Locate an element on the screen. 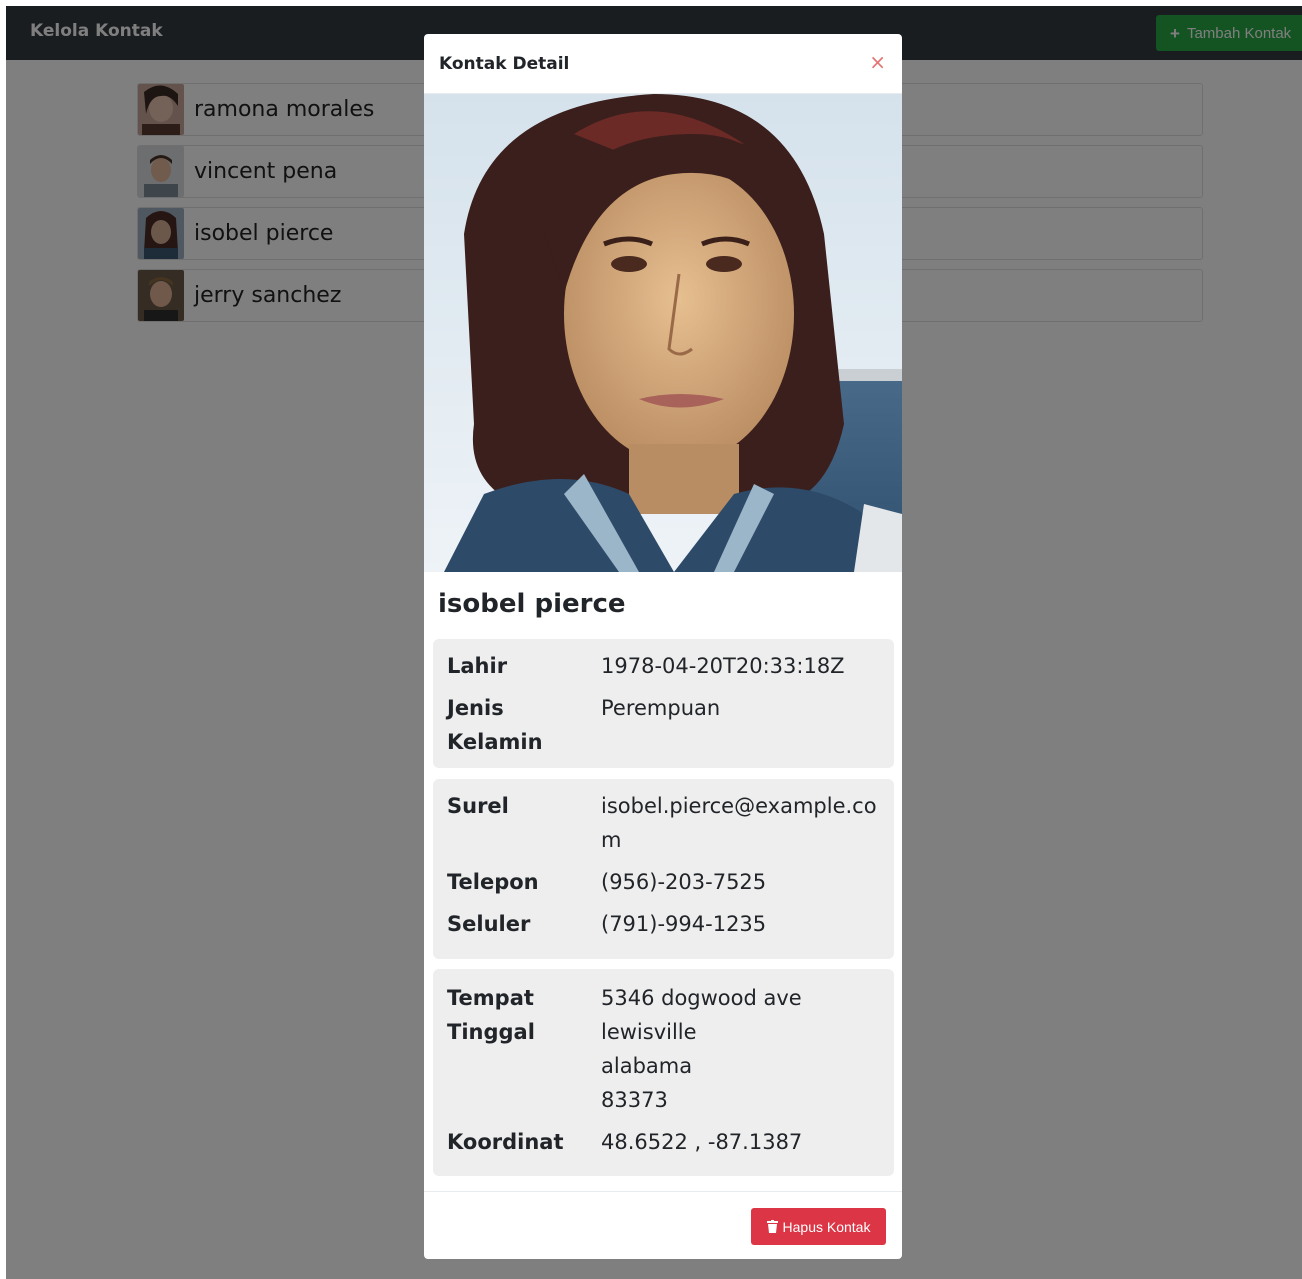  email-value-line2: m is located at coordinates (746, 840).